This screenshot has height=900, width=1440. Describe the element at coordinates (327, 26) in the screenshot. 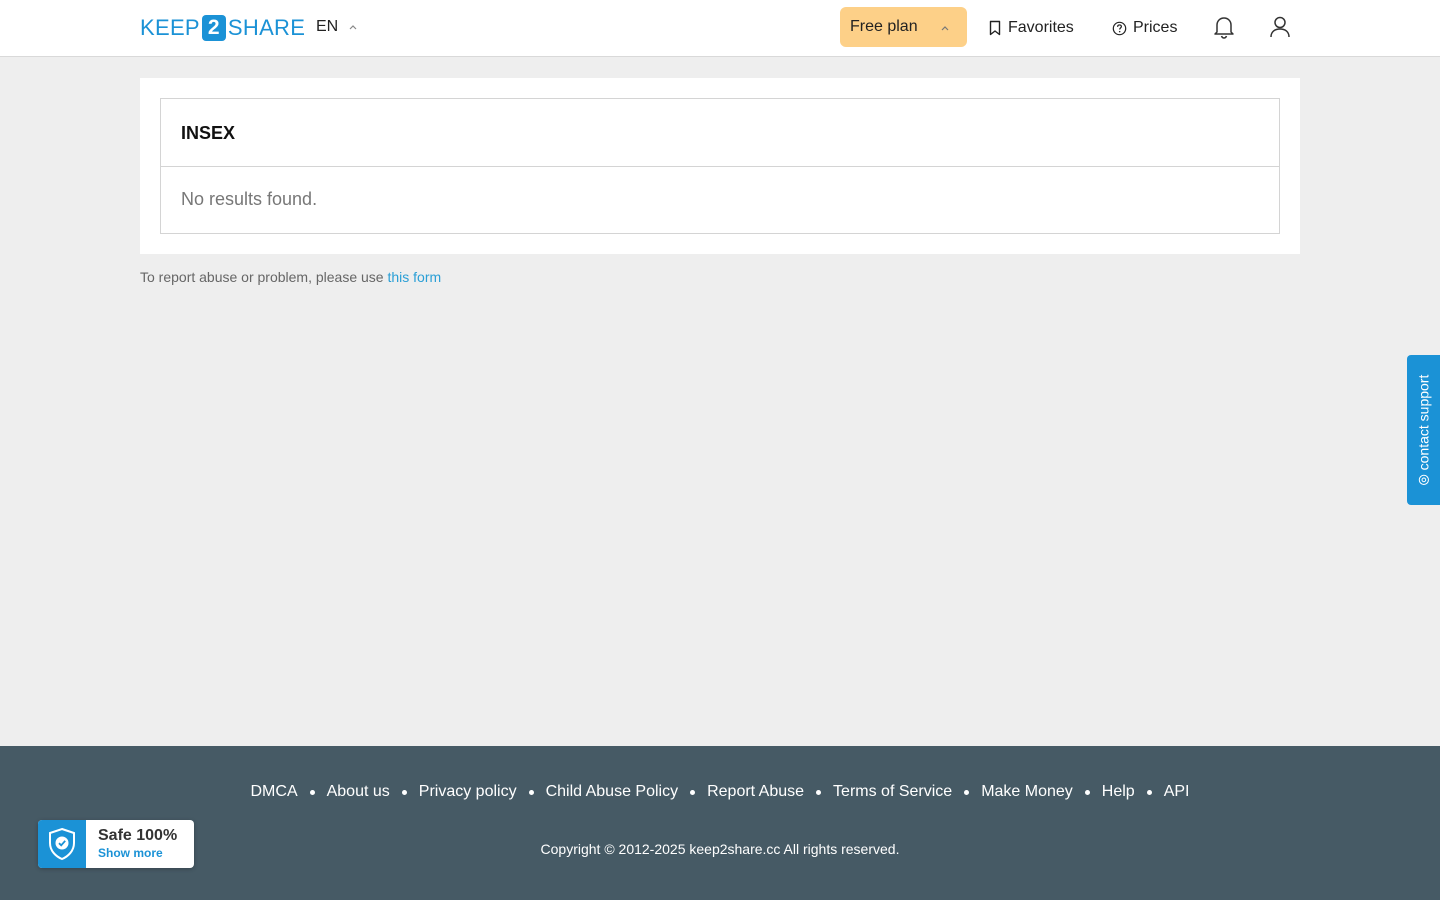

I see `language-label: EN` at that location.